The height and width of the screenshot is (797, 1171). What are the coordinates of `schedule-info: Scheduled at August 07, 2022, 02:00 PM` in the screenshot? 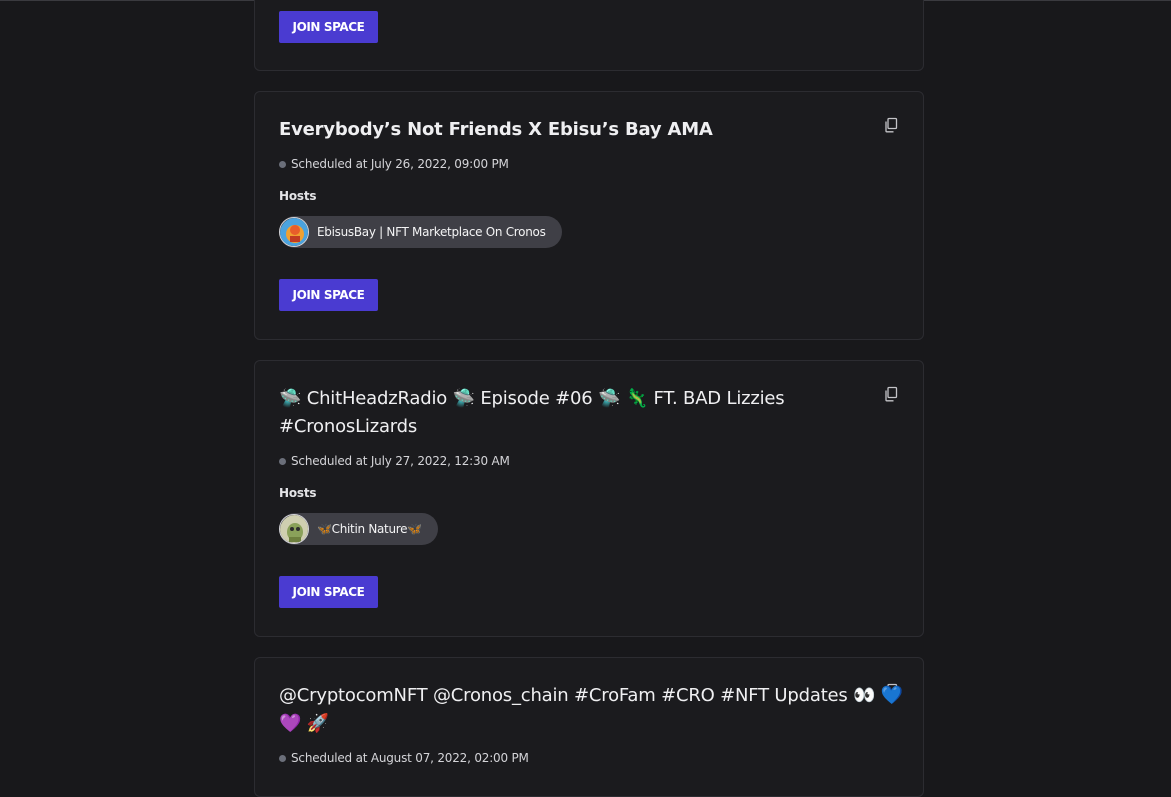 It's located at (404, 758).